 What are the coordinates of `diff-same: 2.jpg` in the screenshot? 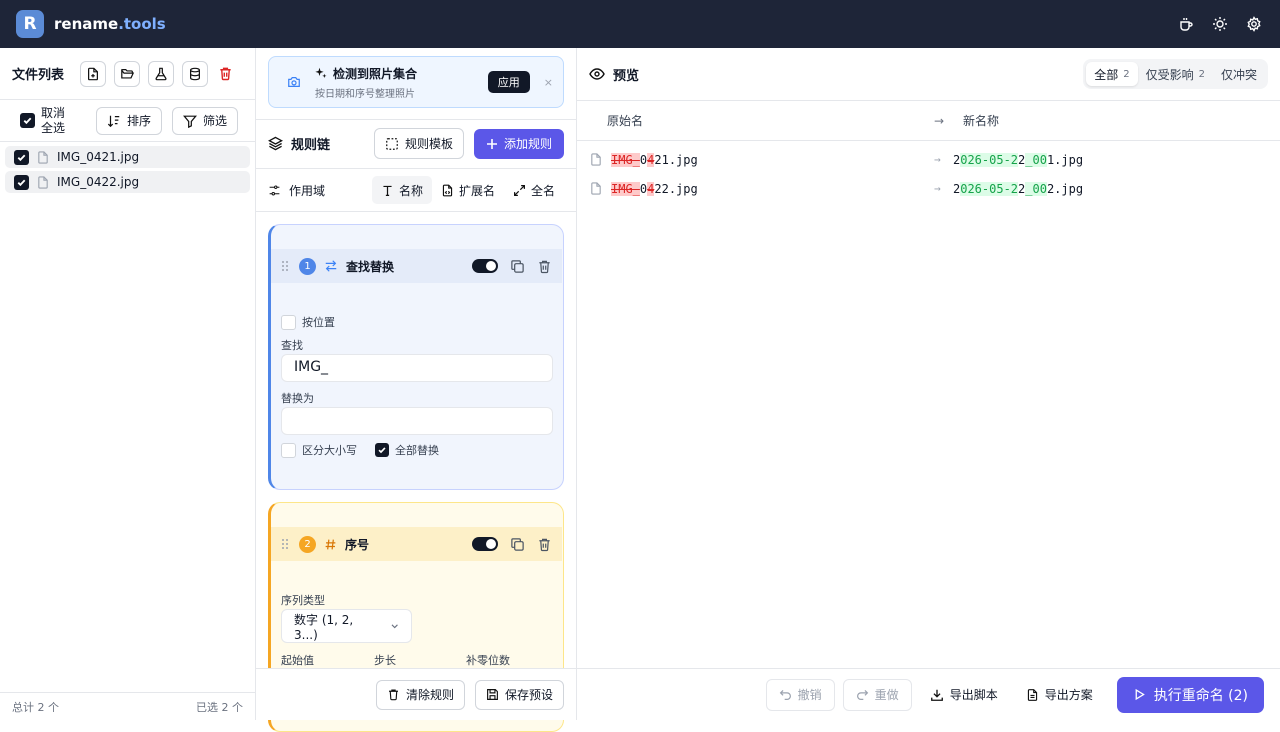 It's located at (1065, 188).